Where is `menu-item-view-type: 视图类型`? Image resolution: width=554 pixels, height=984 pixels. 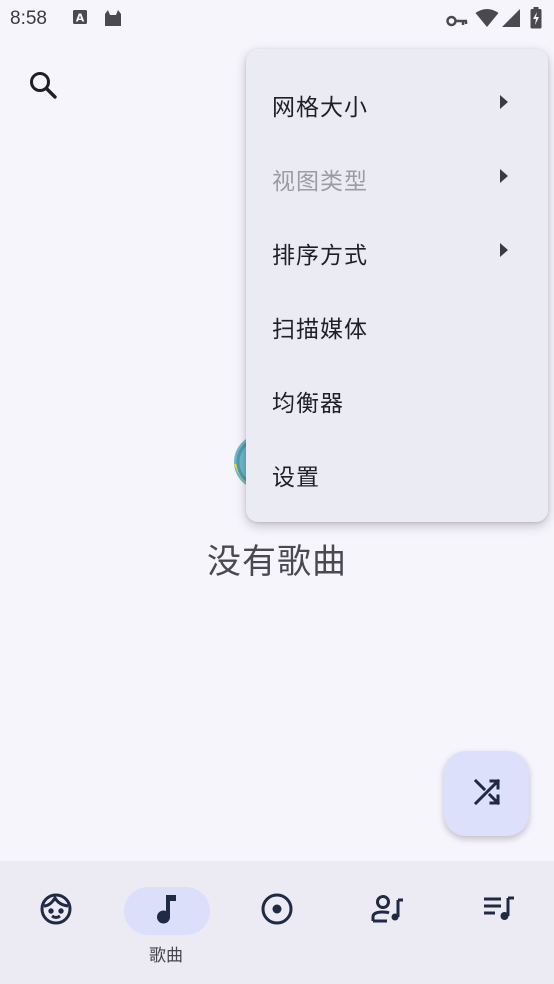 menu-item-view-type: 视图类型 is located at coordinates (397, 177).